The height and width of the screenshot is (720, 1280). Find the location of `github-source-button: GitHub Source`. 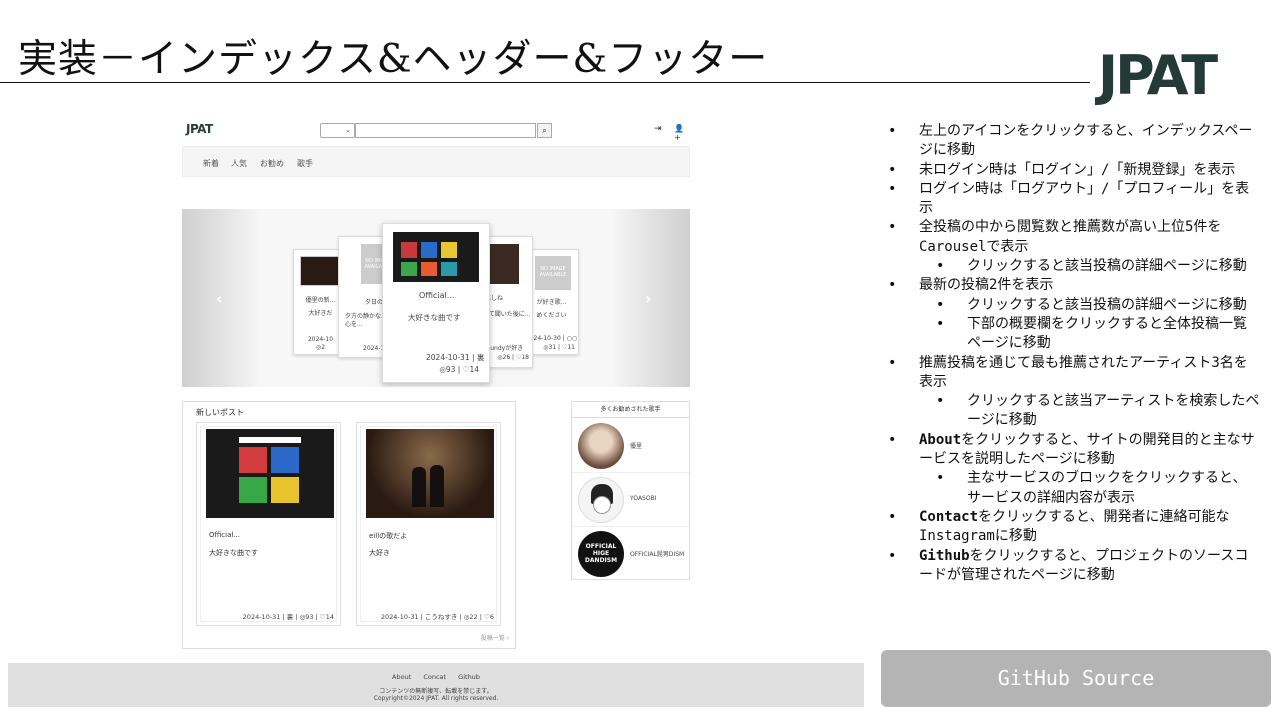

github-source-button: GitHub Source is located at coordinates (1076, 678).